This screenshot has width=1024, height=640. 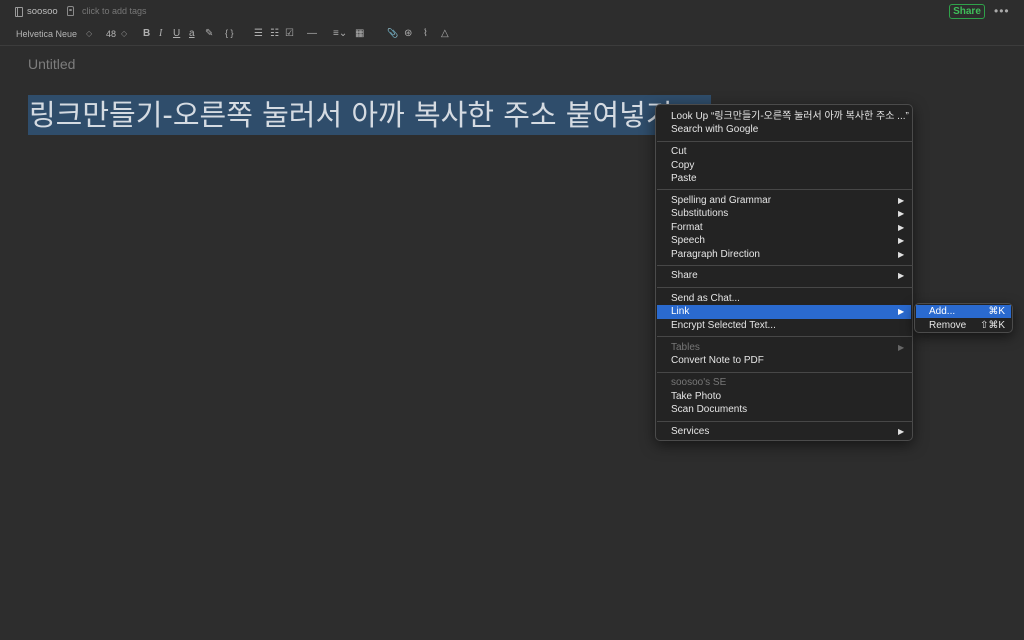 What do you see at coordinates (359, 33) in the screenshot?
I see `table-icon: ▦` at bounding box center [359, 33].